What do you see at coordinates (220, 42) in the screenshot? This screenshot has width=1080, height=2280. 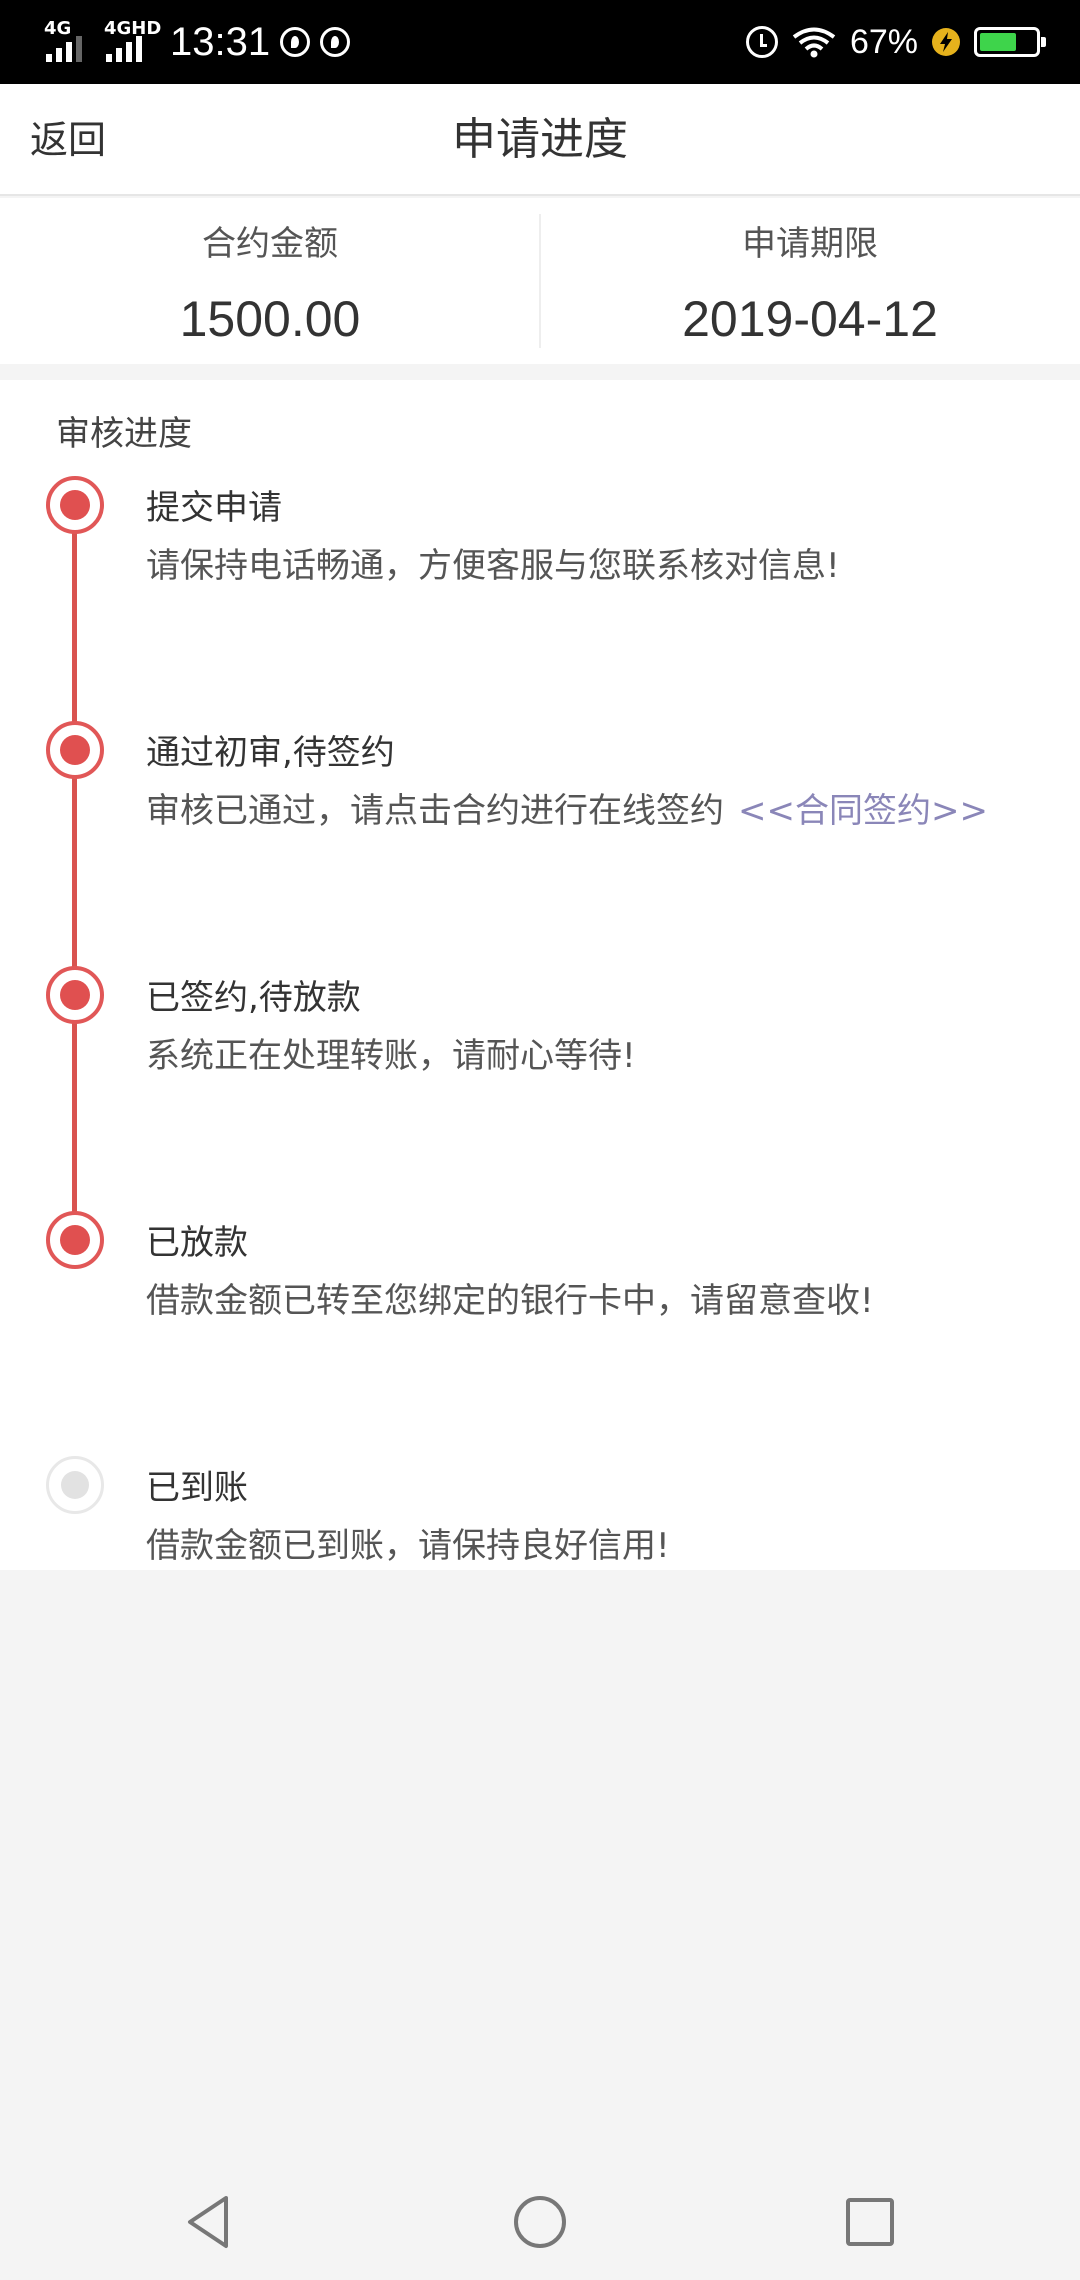 I see `status-time: 13:31` at bounding box center [220, 42].